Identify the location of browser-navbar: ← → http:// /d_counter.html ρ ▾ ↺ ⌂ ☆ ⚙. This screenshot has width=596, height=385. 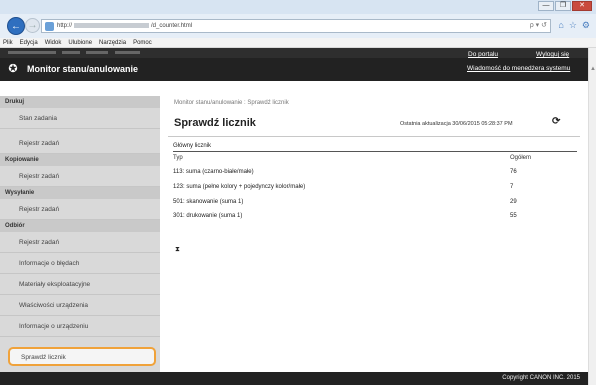
(298, 26).